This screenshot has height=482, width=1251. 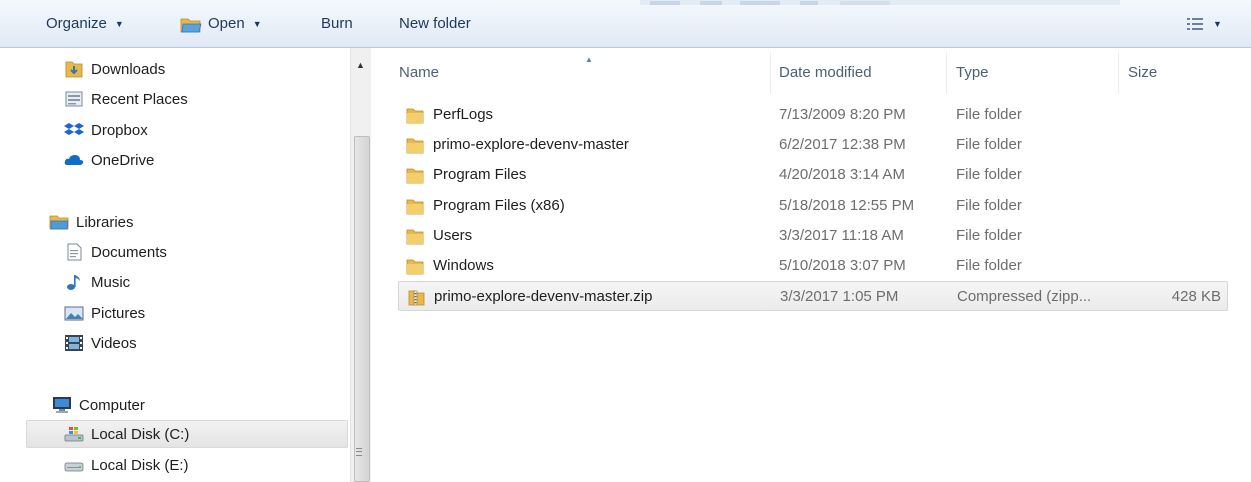 What do you see at coordinates (74, 160) in the screenshot?
I see `onedrive-cloud-icon` at bounding box center [74, 160].